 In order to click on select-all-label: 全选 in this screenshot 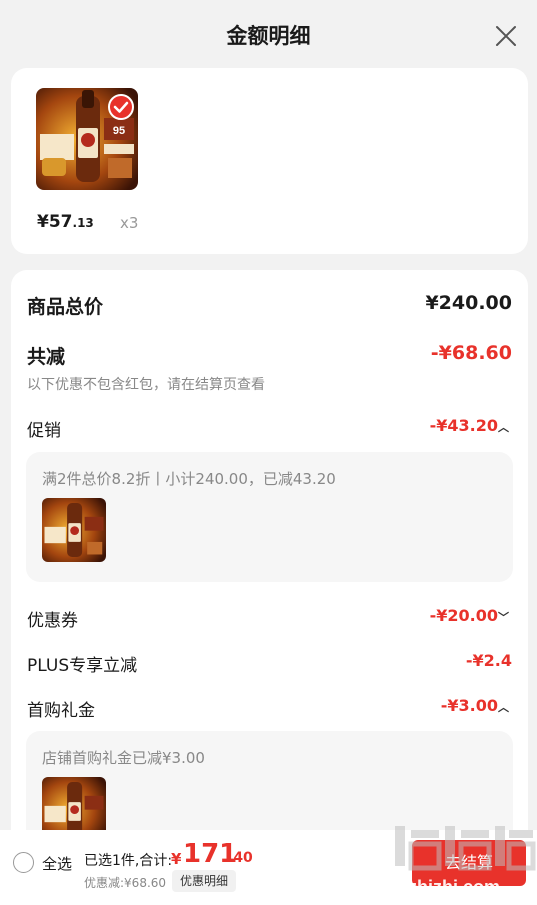, I will do `click(57, 863)`.